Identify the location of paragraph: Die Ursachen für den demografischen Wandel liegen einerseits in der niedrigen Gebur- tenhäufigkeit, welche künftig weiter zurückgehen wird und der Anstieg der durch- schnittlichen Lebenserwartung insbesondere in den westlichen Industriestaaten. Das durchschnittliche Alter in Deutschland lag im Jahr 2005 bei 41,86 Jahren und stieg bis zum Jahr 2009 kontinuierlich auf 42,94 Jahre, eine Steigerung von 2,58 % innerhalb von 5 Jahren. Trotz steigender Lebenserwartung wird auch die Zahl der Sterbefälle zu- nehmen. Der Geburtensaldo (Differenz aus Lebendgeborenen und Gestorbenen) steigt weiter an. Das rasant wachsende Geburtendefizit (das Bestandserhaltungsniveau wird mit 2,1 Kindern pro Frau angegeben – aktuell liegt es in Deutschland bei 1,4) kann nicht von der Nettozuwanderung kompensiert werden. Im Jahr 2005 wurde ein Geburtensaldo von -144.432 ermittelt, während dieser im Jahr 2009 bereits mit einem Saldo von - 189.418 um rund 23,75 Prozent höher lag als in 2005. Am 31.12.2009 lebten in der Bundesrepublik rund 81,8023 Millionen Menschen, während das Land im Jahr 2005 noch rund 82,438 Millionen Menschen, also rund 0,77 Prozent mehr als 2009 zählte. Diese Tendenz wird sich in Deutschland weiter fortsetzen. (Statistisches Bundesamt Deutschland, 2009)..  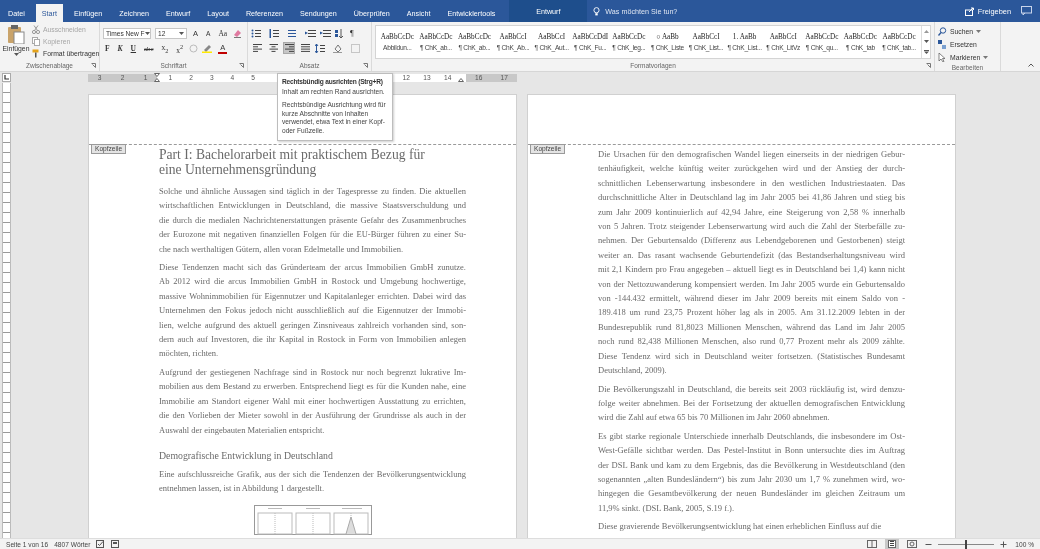
(751, 263).